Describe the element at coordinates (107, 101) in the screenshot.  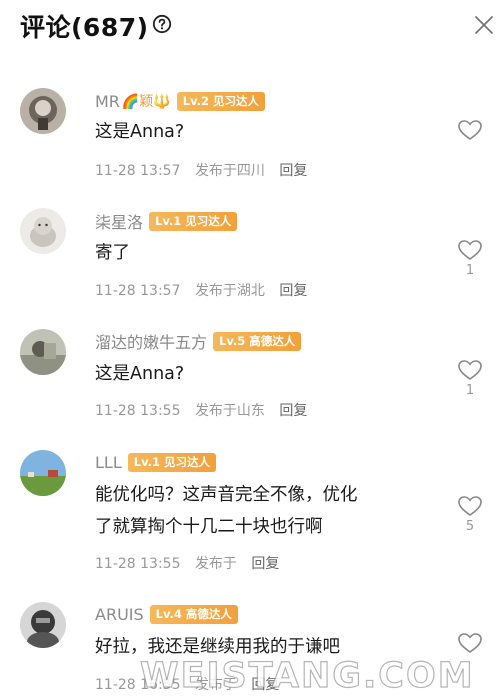
I see `username: MR` at that location.